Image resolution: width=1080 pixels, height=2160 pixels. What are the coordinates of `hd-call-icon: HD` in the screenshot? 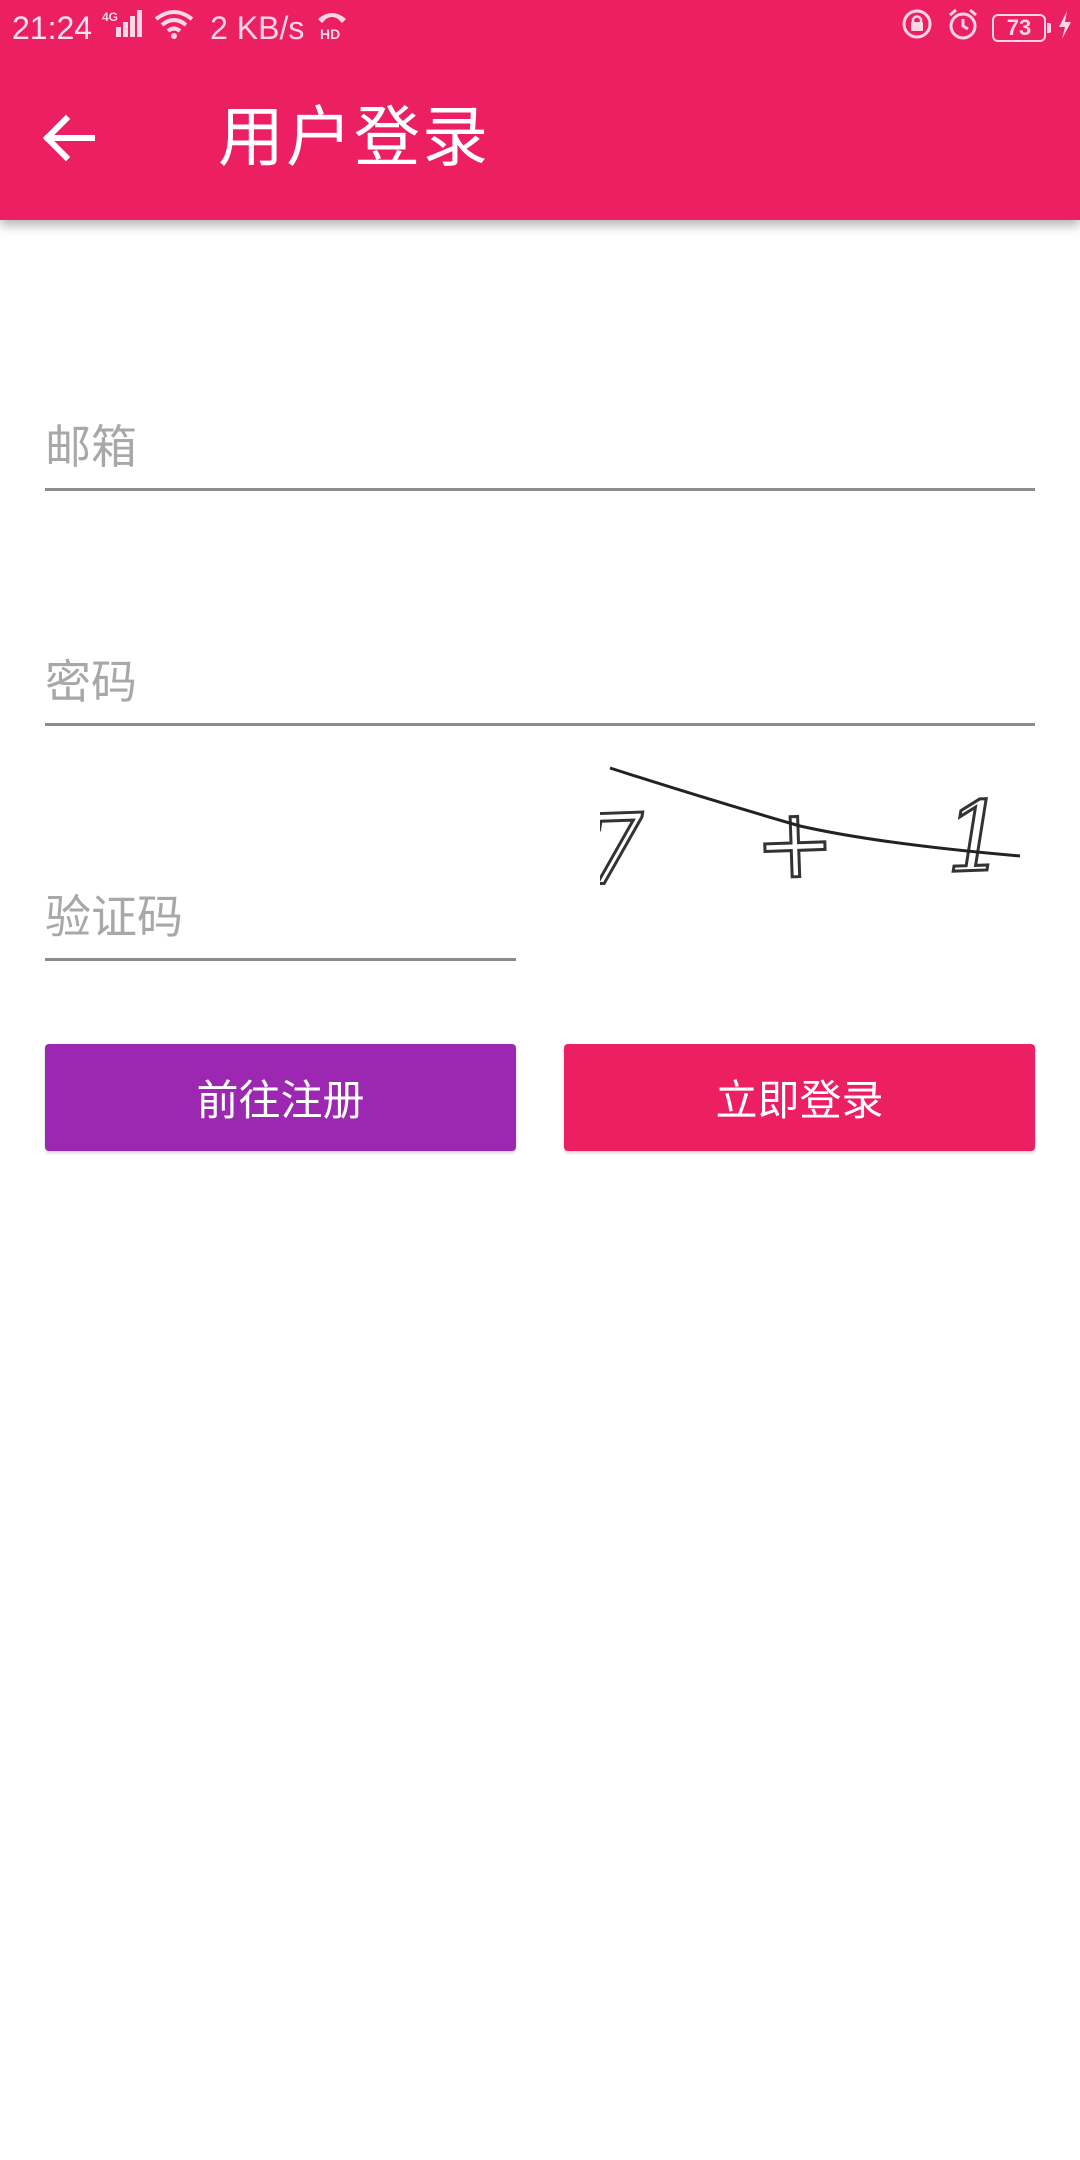 It's located at (332, 28).